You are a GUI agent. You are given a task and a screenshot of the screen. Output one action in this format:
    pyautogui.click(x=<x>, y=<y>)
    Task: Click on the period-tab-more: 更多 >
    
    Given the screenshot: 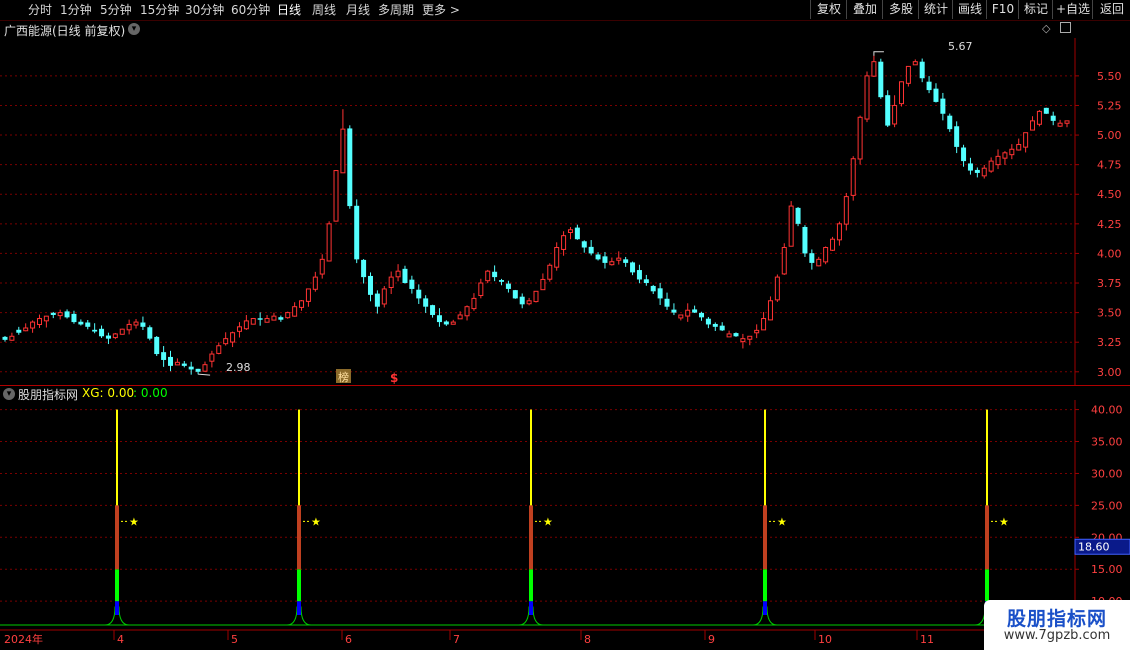 What is the action you would take?
    pyautogui.click(x=441, y=10)
    